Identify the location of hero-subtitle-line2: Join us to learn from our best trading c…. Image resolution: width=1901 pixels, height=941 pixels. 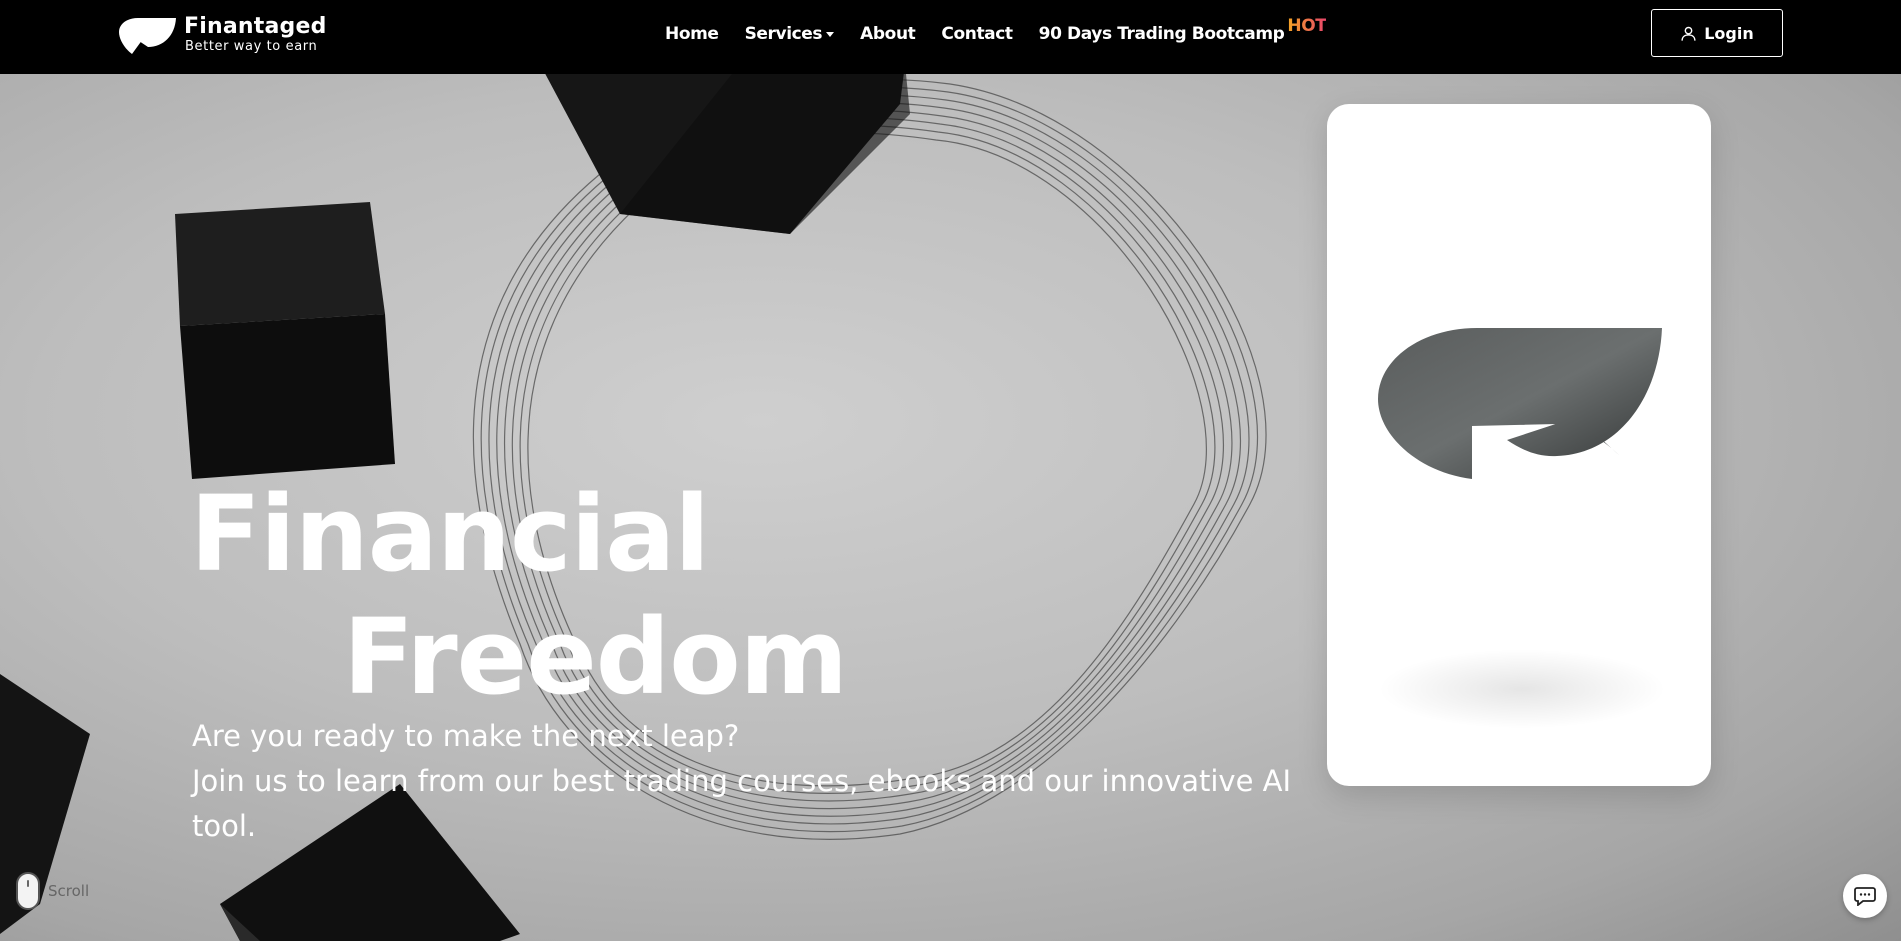
(742, 803).